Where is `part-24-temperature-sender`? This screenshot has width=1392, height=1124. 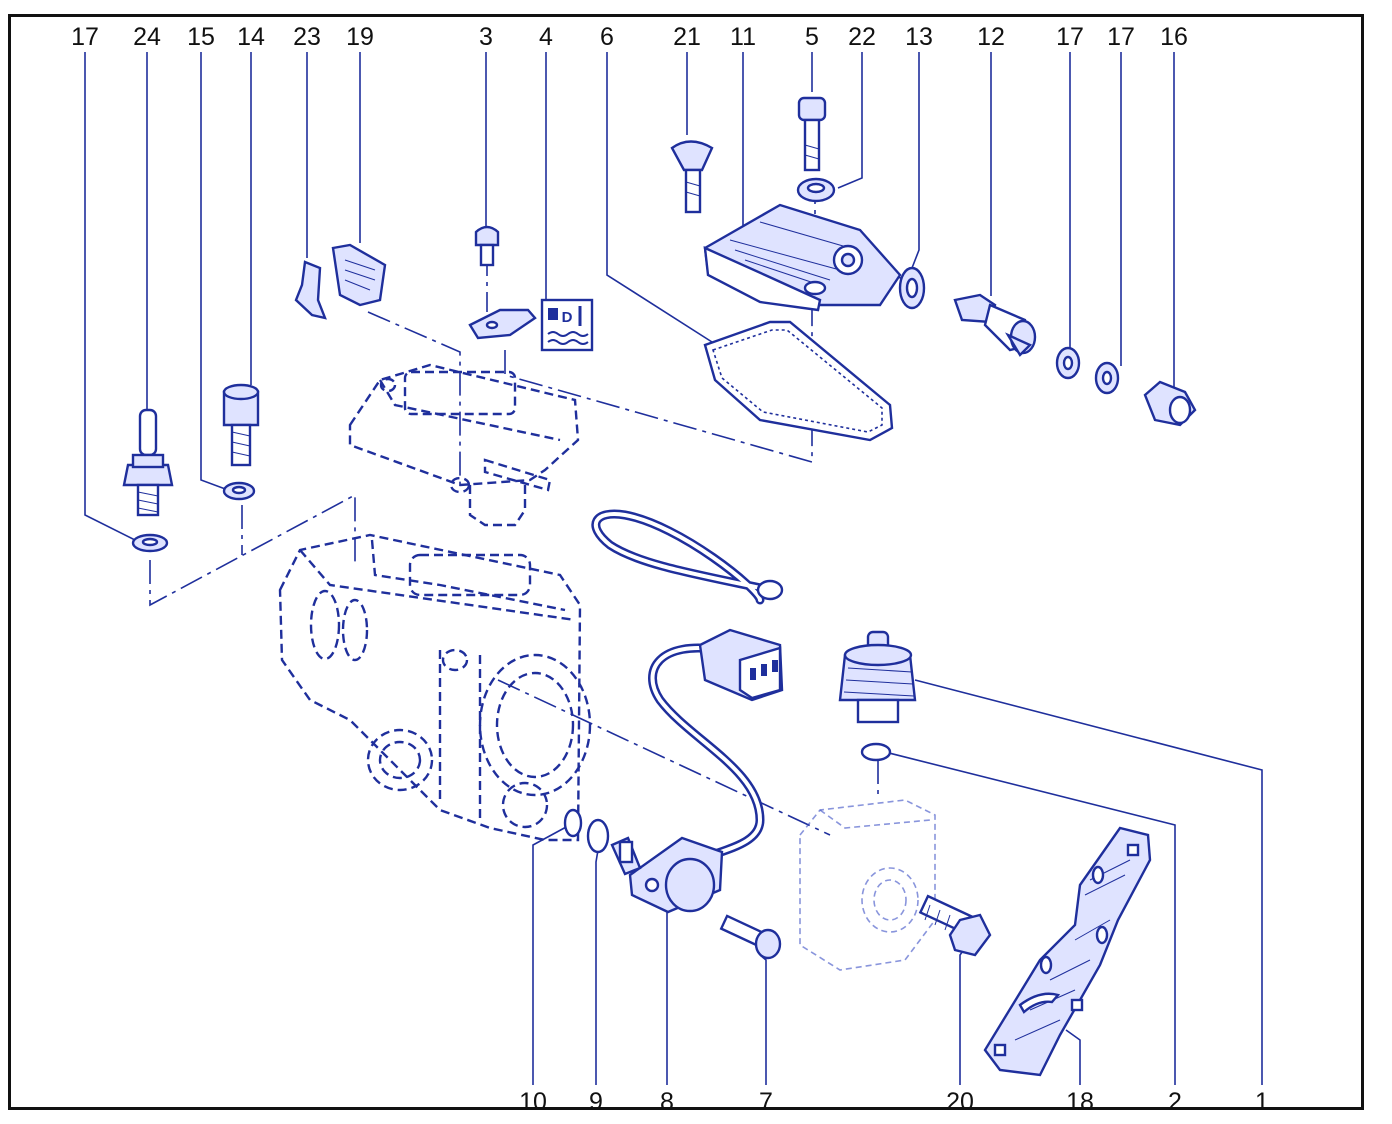 part-24-temperature-sender is located at coordinates (148, 462).